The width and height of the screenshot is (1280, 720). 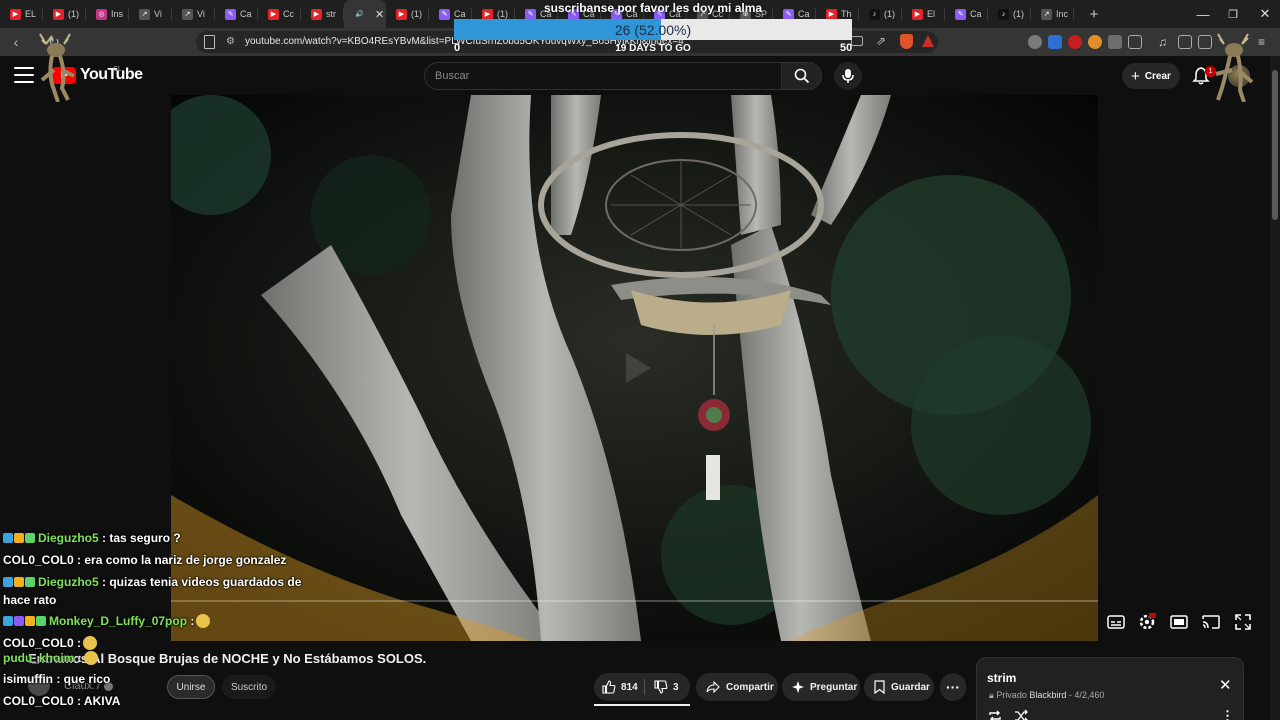 I want to click on tab-favicon-icon: ◎, so click(x=101, y=14).